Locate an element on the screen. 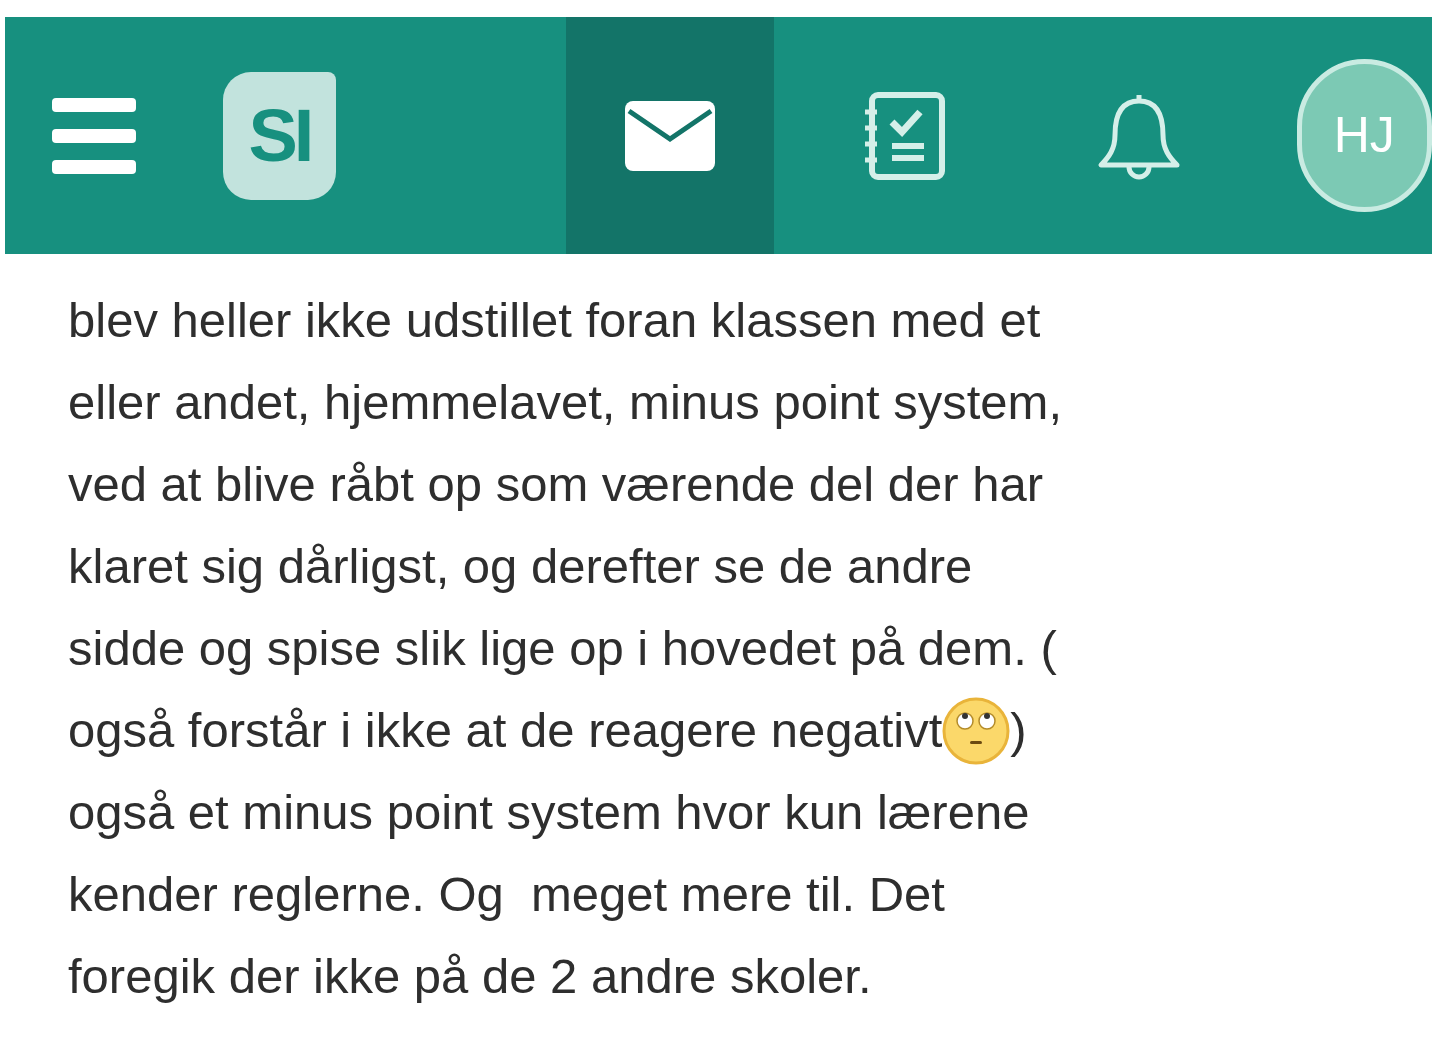 Image resolution: width=1440 pixels, height=1040 pixels. eye-roll-emoji-icon is located at coordinates (976, 731).